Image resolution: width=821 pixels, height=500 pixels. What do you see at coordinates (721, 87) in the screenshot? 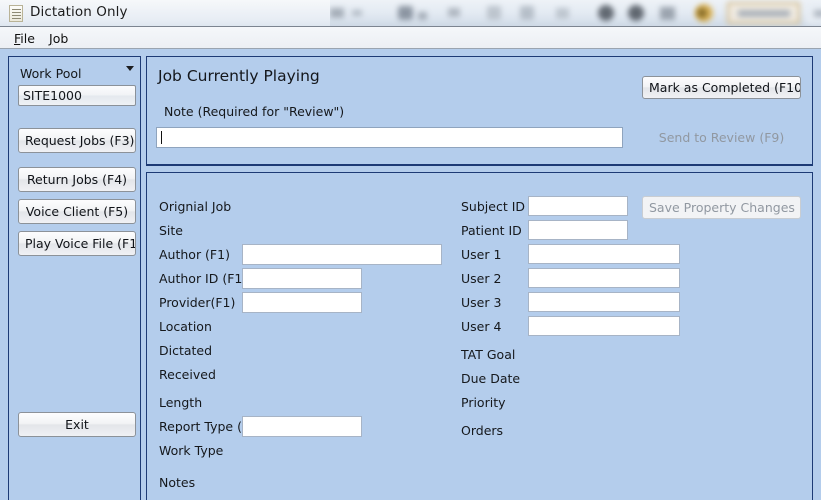
I see `mark-as-completed-button: Mark as Completed (F10)` at bounding box center [721, 87].